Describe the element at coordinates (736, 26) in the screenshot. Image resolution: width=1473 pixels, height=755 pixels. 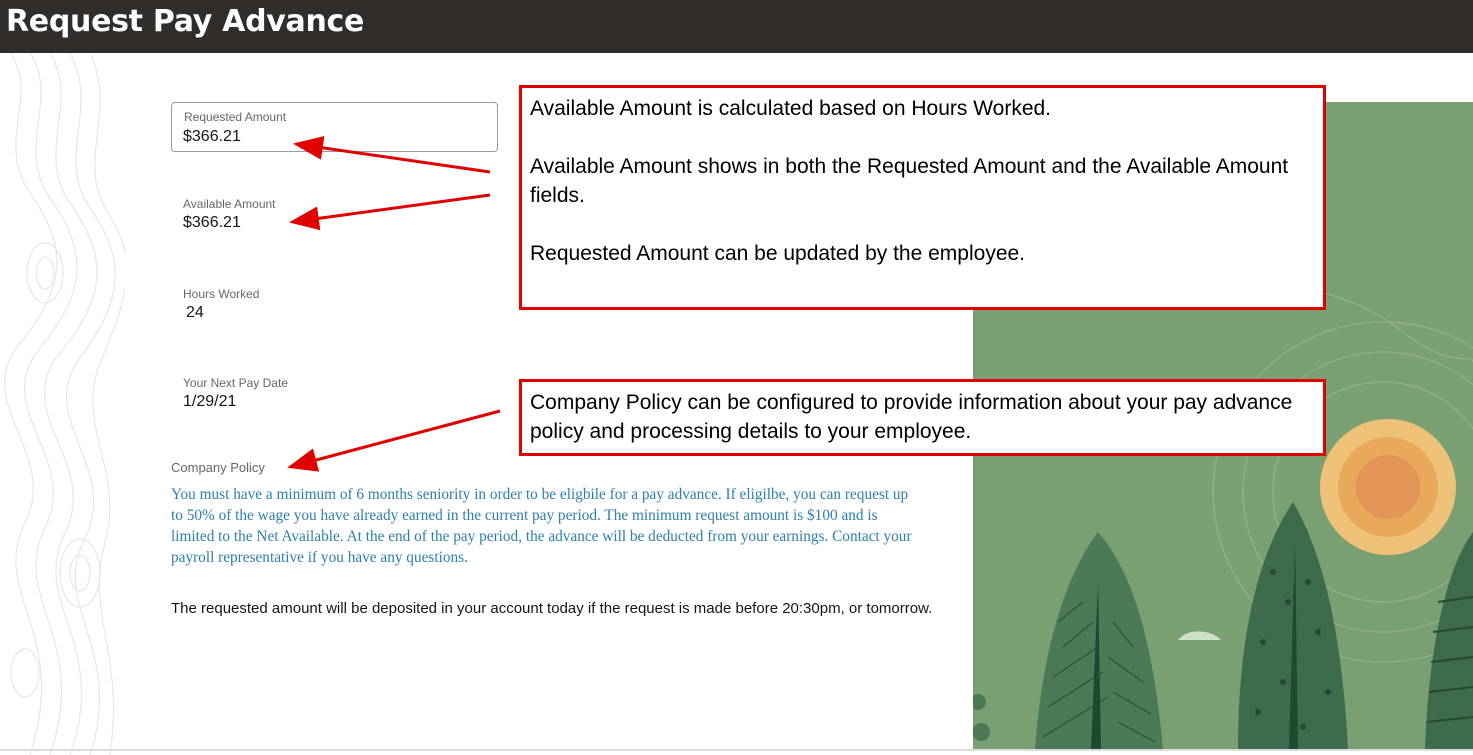
I see `page-header: Request Pay Advance` at that location.